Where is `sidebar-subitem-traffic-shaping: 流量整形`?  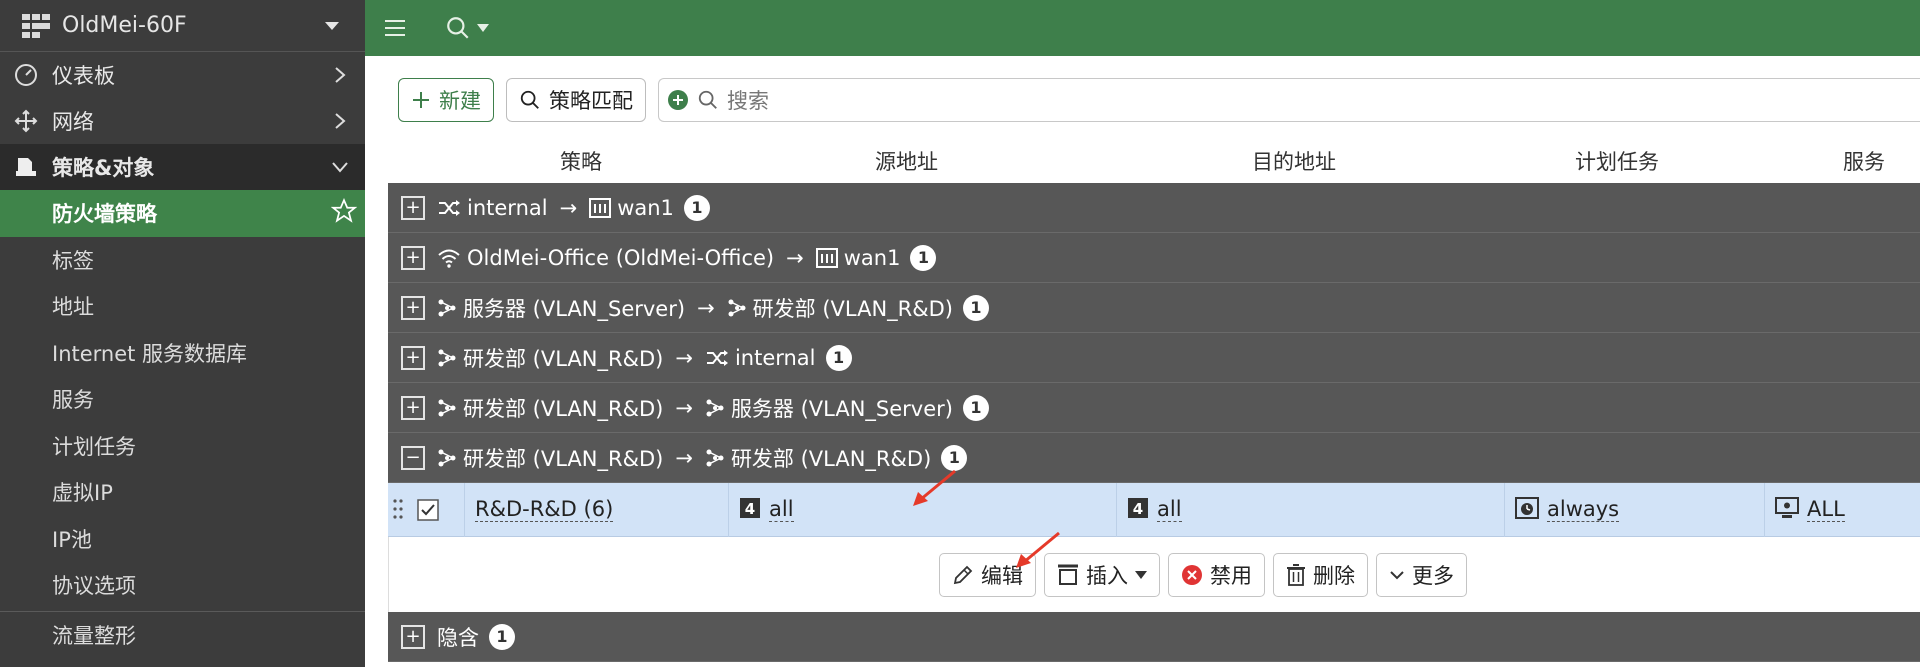
sidebar-subitem-traffic-shaping: 流量整形 is located at coordinates (182, 635).